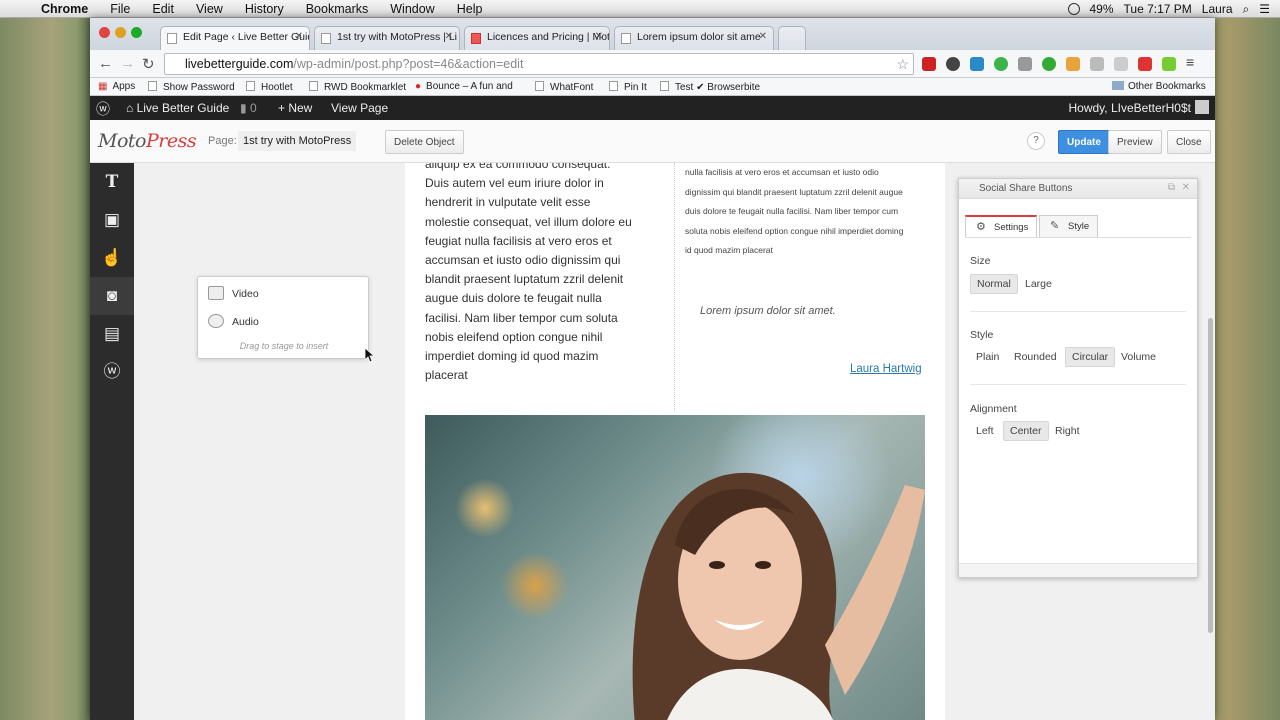  Describe the element at coordinates (1171, 187) in the screenshot. I see `detach-icon: ⧉` at that location.